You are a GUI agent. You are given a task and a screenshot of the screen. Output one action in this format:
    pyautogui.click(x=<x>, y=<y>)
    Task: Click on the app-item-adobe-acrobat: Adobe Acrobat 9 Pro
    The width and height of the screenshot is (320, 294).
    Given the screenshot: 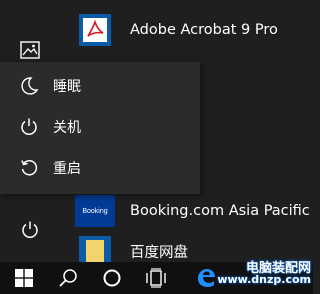 What is the action you would take?
    pyautogui.click(x=196, y=30)
    